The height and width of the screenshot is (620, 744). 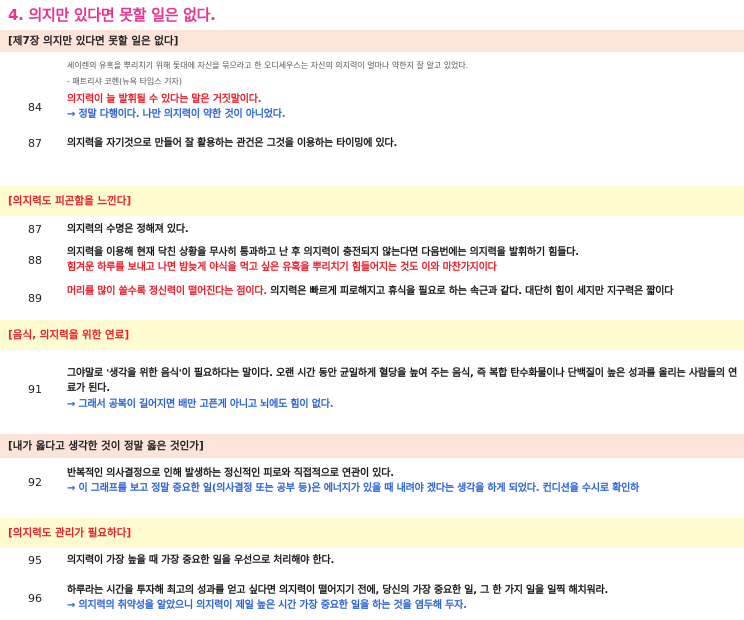 What do you see at coordinates (106, 446) in the screenshot?
I see `section-header-text: [내가 옳다고 생각한 것이 정말 옳은 것인가]` at bounding box center [106, 446].